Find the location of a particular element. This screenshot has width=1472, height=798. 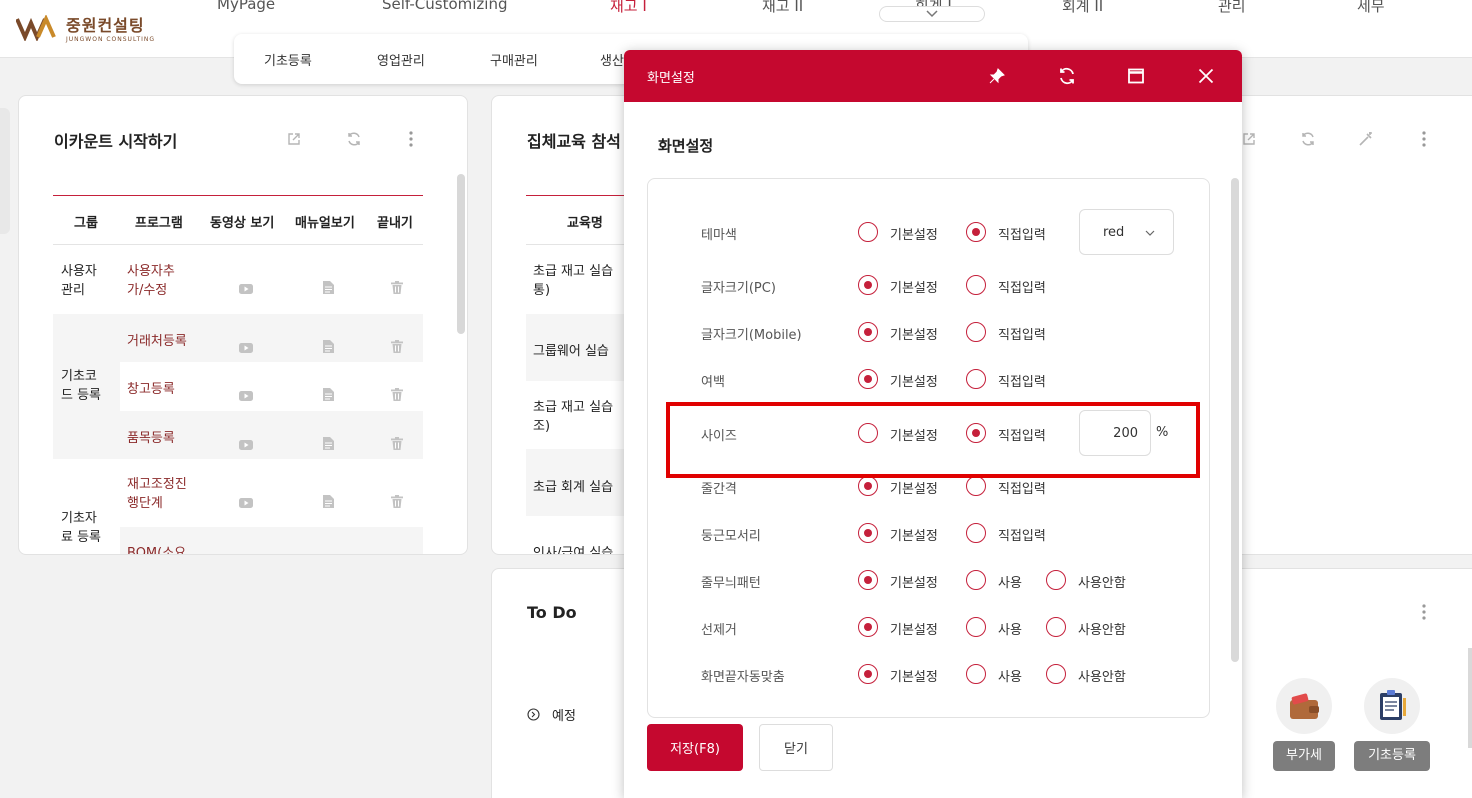

close-button: 닫기 is located at coordinates (796, 747).